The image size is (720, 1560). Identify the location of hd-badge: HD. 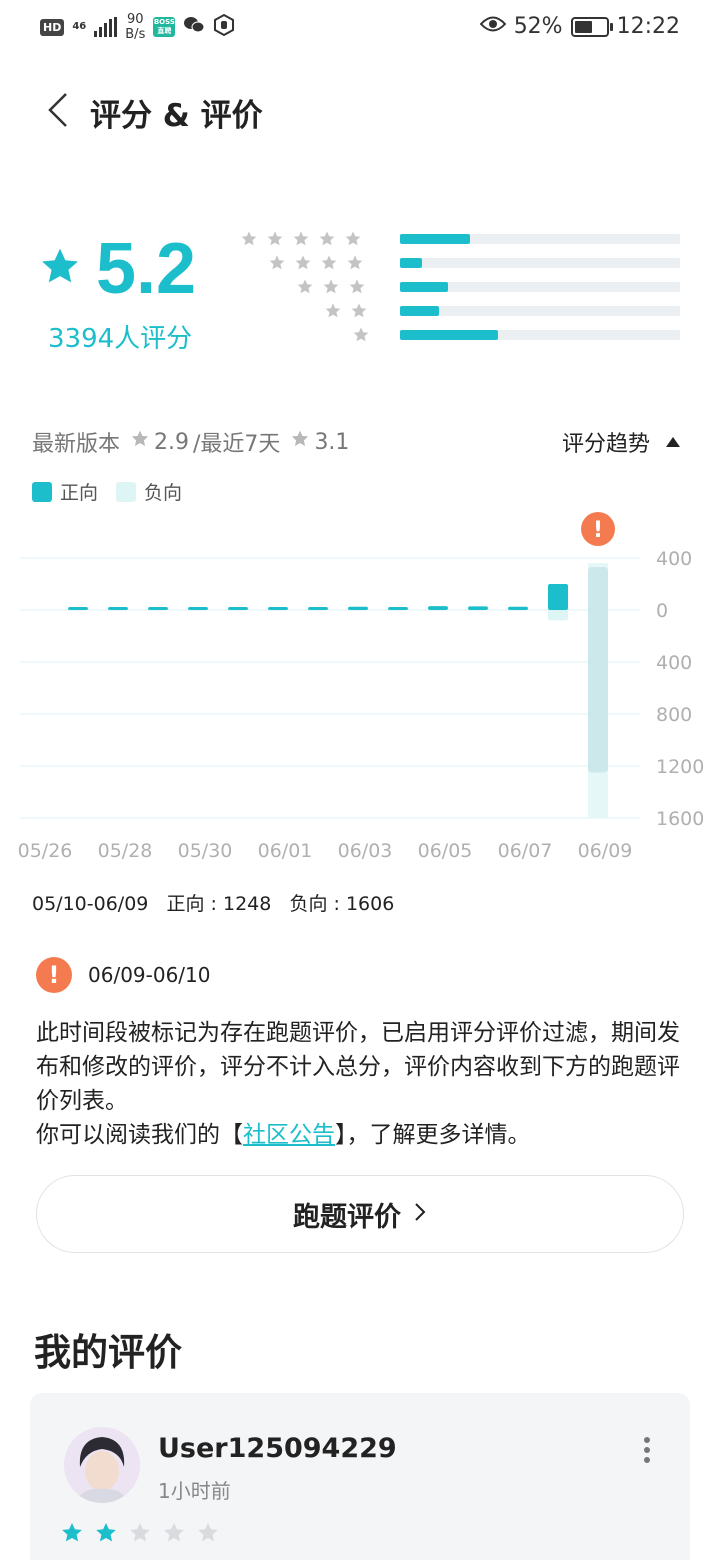
(52, 27).